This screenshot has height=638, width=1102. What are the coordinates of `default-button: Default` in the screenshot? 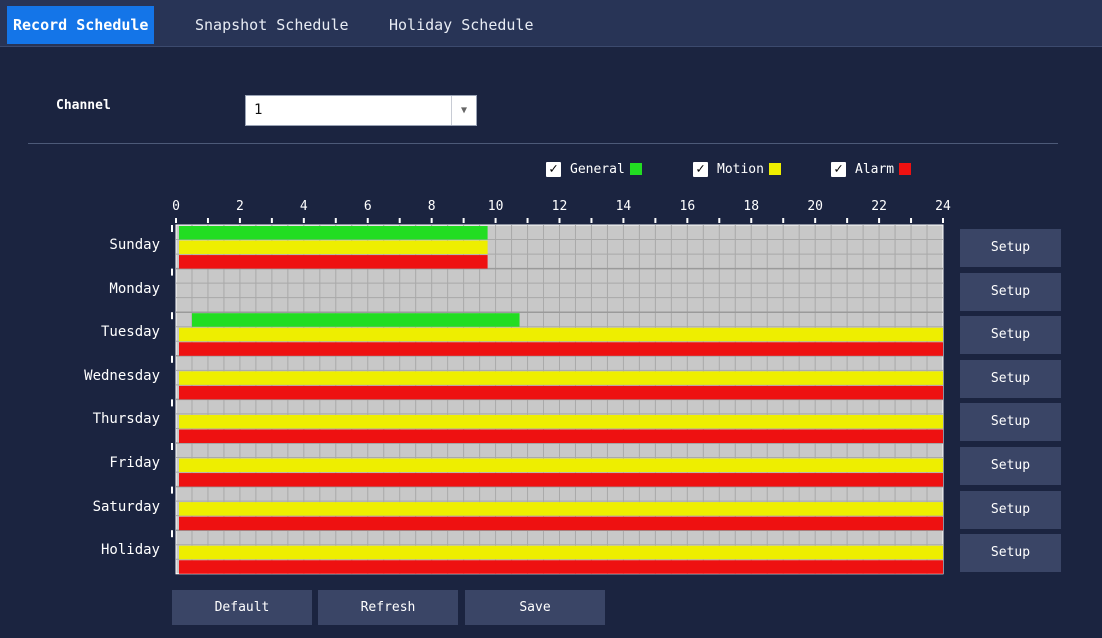 It's located at (242, 607).